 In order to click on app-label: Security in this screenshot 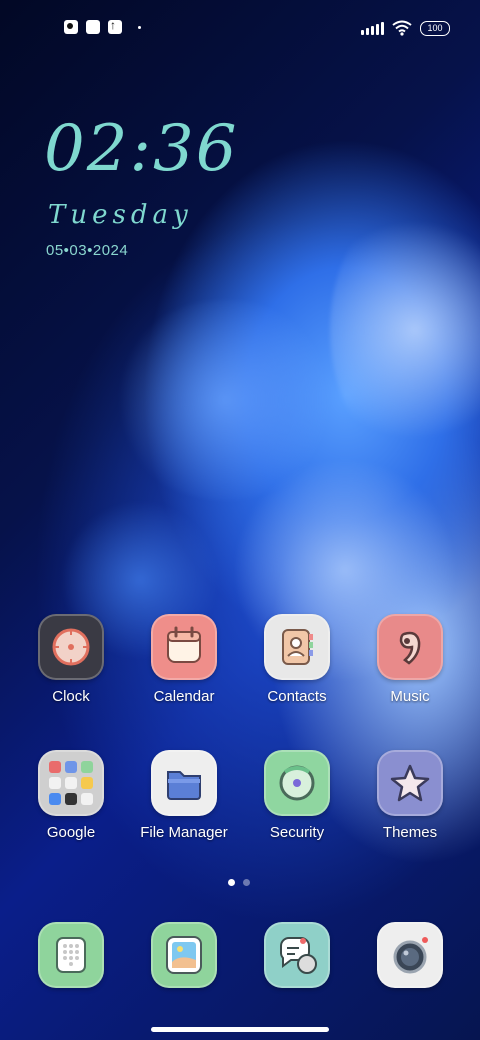, I will do `click(297, 832)`.